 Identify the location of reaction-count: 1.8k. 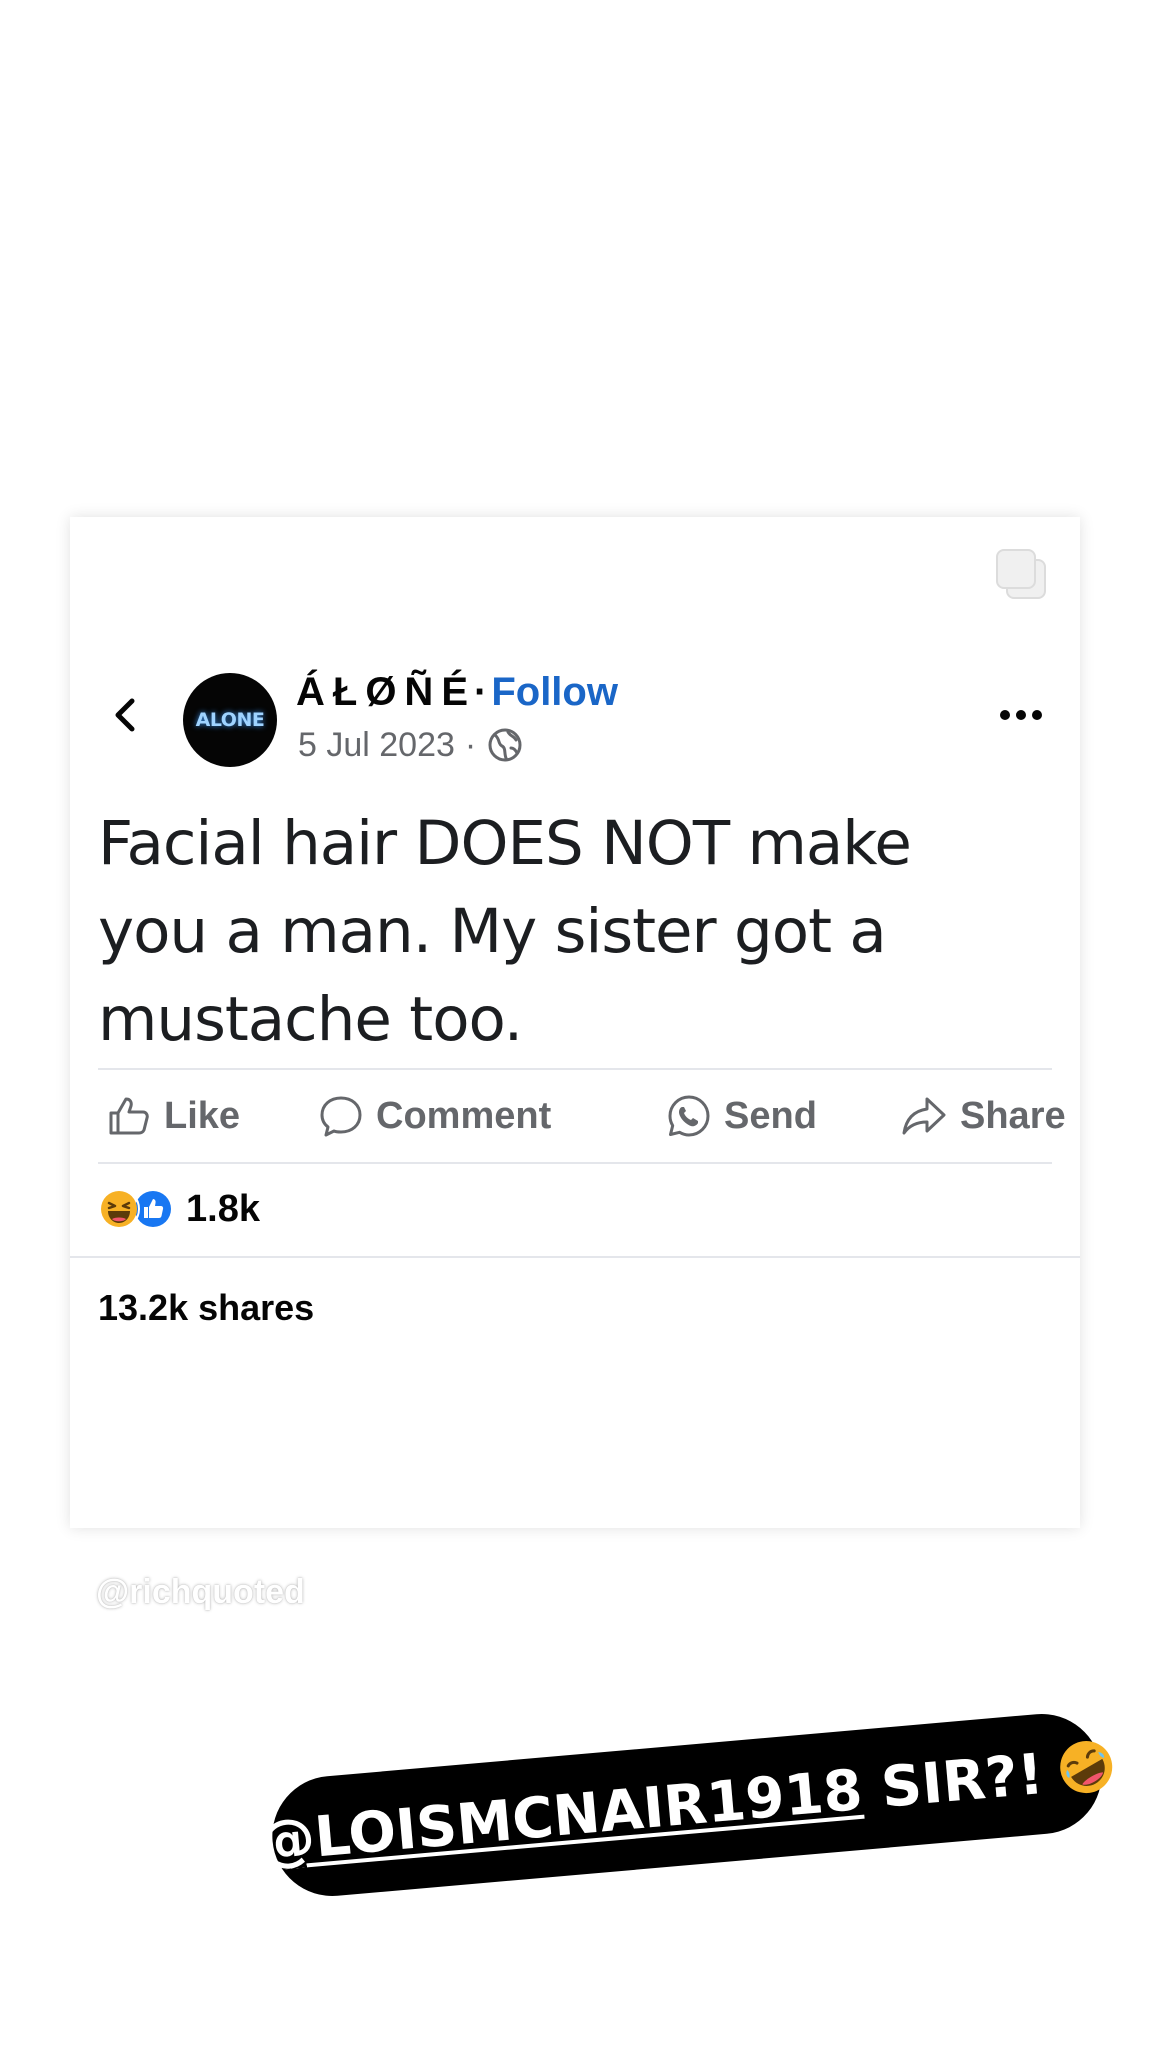
(223, 1208).